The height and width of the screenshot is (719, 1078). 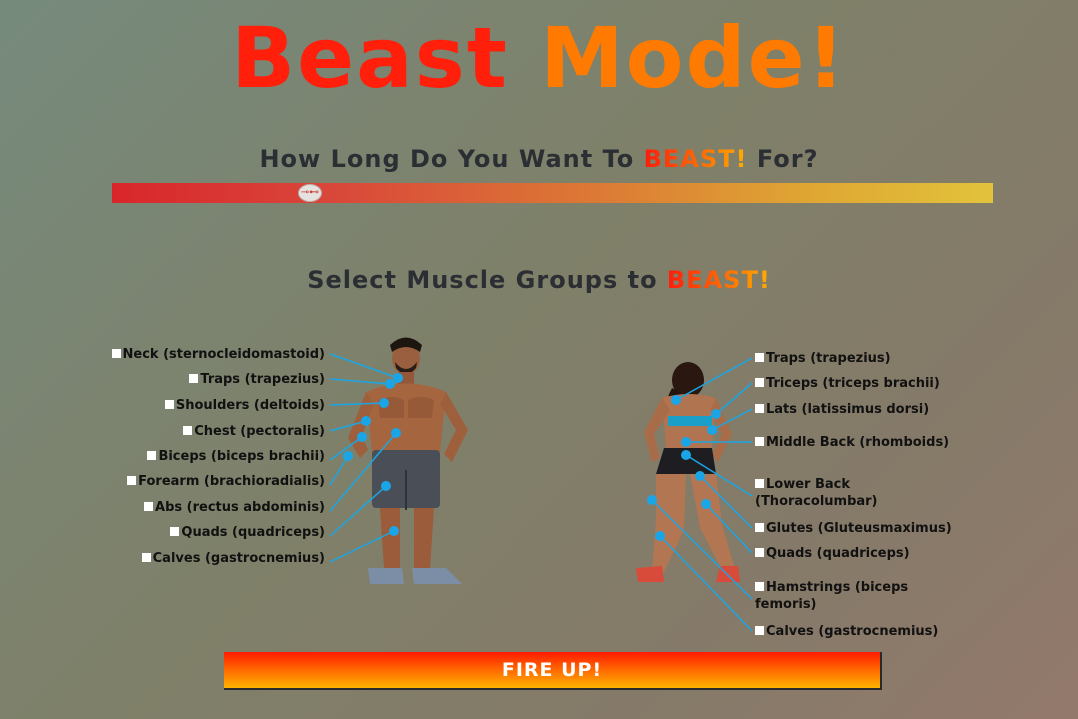 I want to click on muscle-option-front-8: Calves (gastrocnemius), so click(x=233, y=558).